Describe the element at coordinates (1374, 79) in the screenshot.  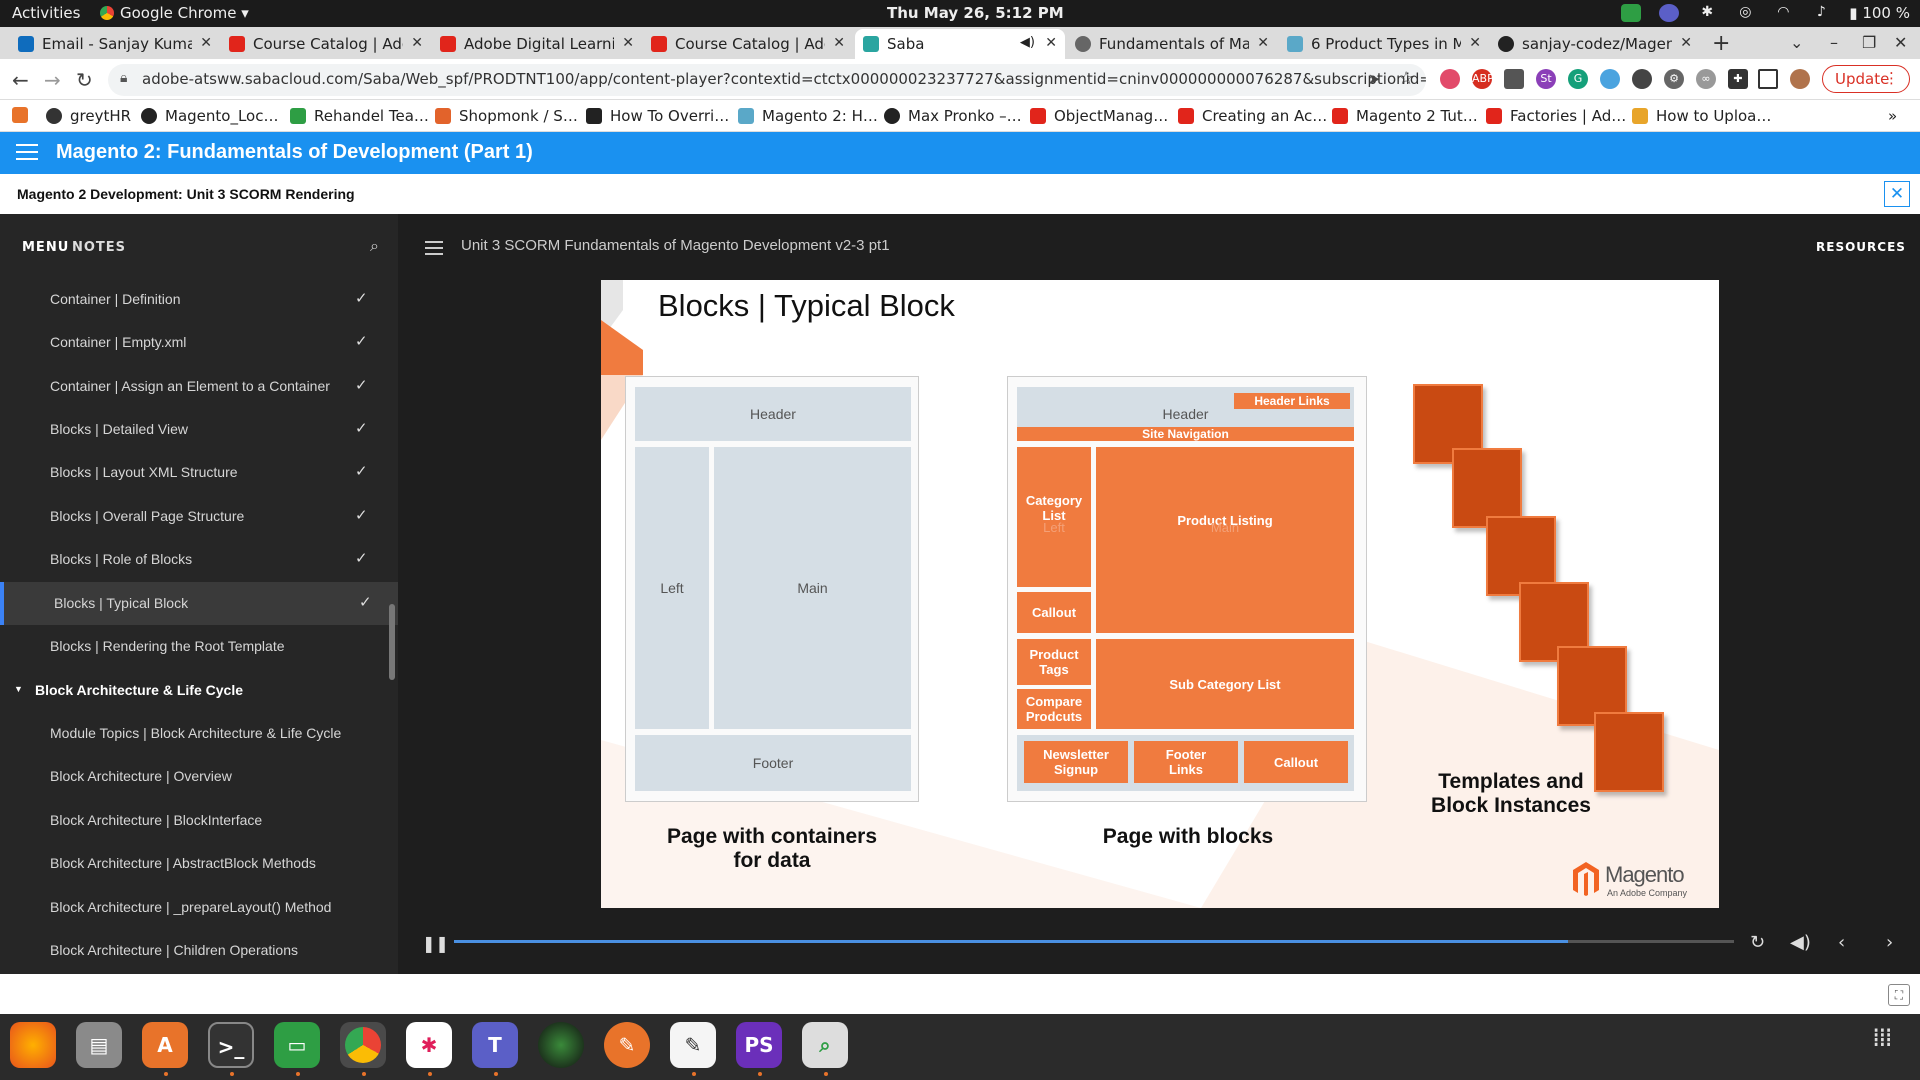
I see `send-icon: ➤` at that location.